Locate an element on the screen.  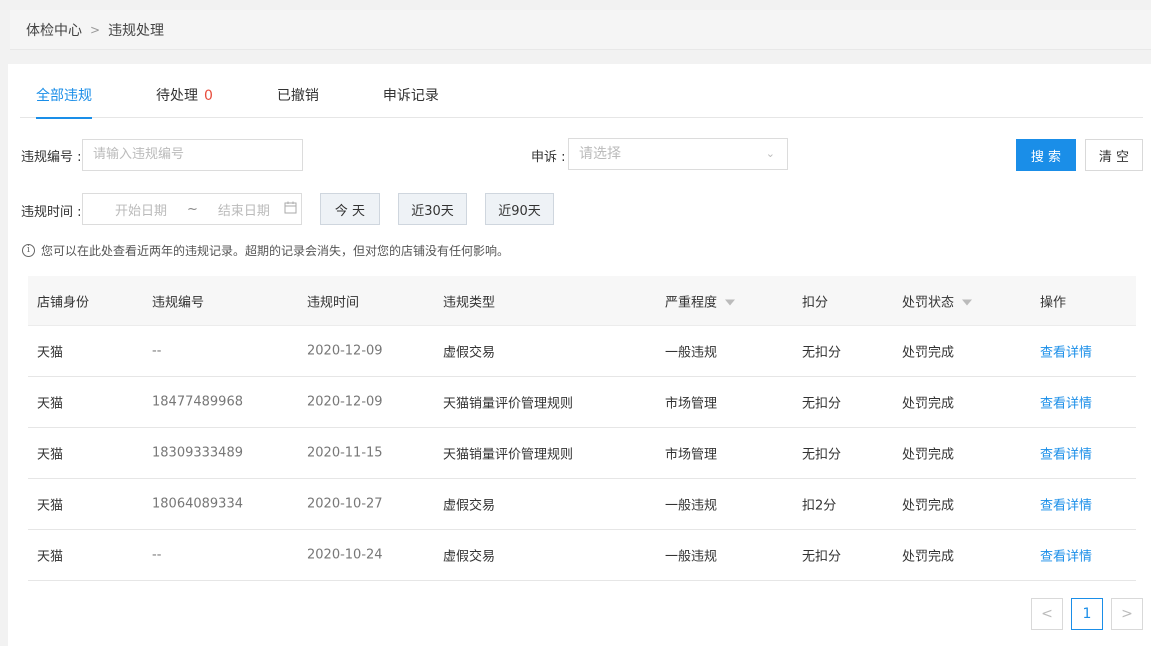
breadcrumb-root: 体检中心 is located at coordinates (54, 30).